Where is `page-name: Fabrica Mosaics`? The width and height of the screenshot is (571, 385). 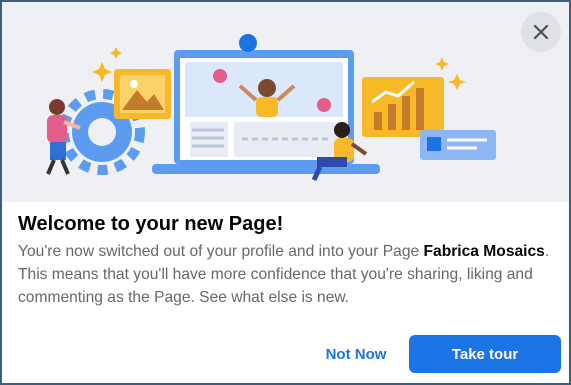
page-name: Fabrica Mosaics is located at coordinates (484, 251).